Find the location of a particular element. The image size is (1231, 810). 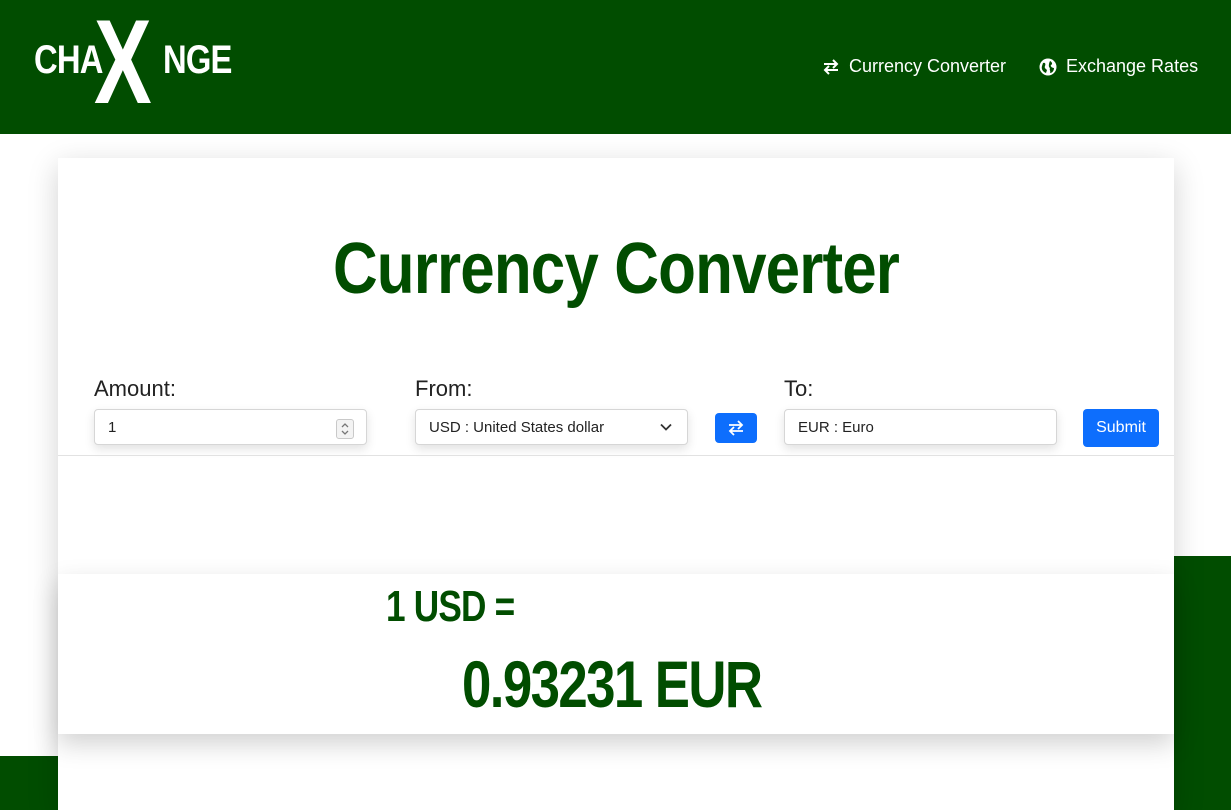

from-currency-value: USD : United States dollar is located at coordinates (517, 427).